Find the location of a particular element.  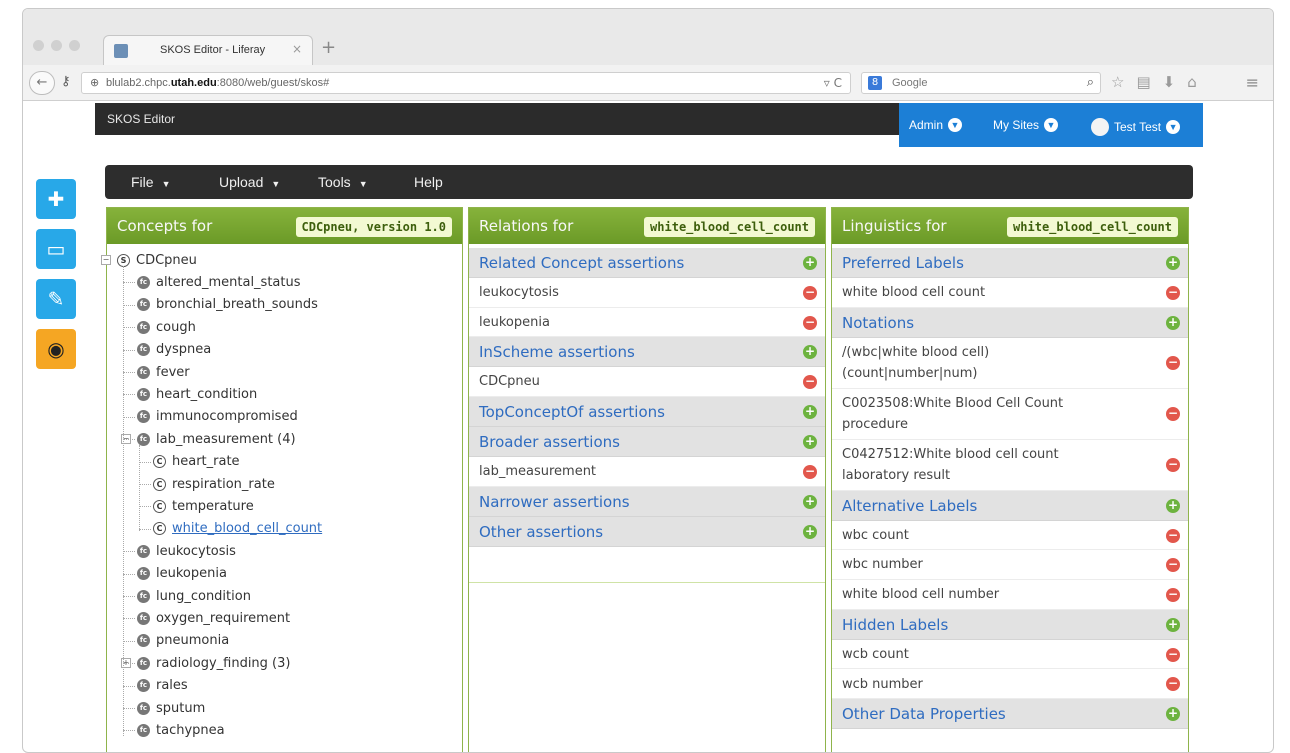

bookmark-star-icon: ☆ is located at coordinates (1117, 82).